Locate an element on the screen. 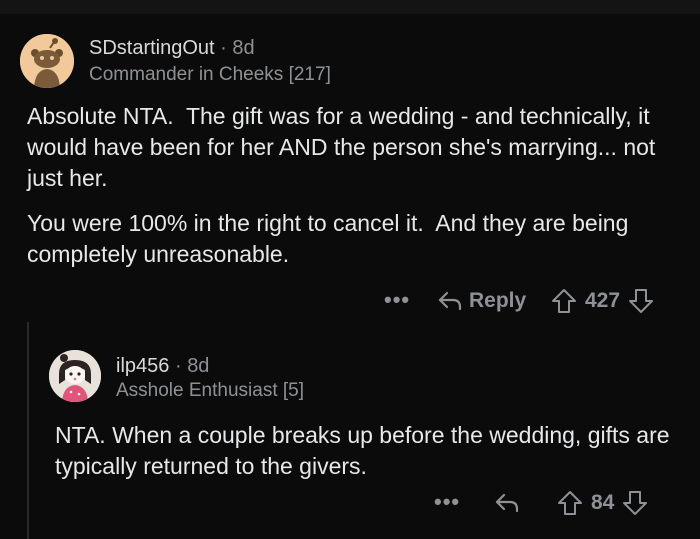 The height and width of the screenshot is (539, 700). vote-controls: 84 is located at coordinates (602, 503).